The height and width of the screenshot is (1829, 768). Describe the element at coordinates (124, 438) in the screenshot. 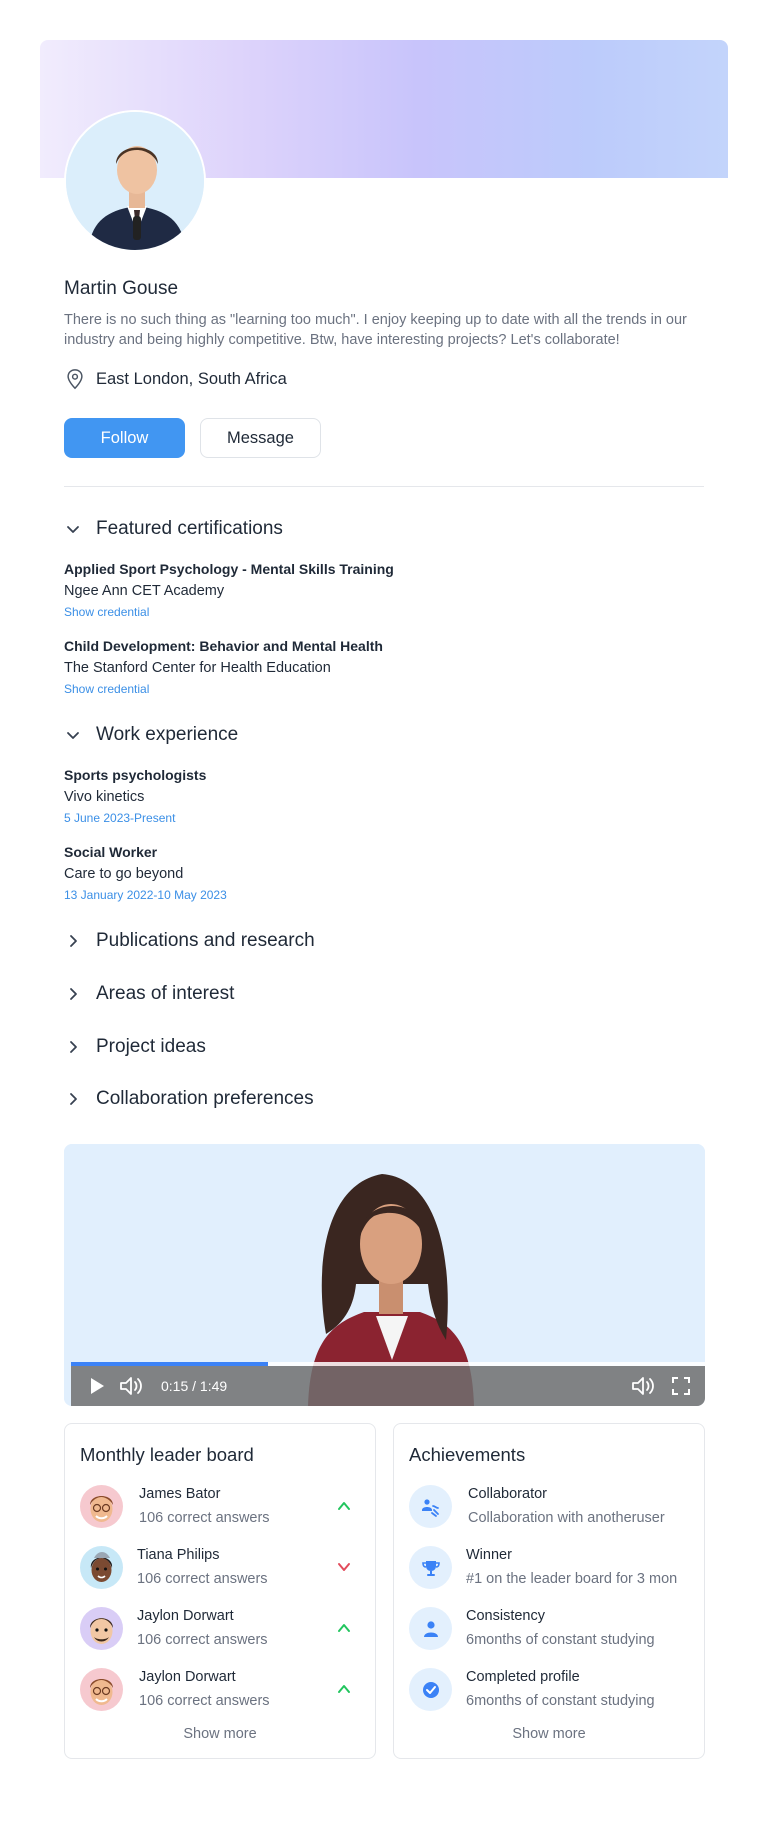

I see `follow-button: Follow` at that location.